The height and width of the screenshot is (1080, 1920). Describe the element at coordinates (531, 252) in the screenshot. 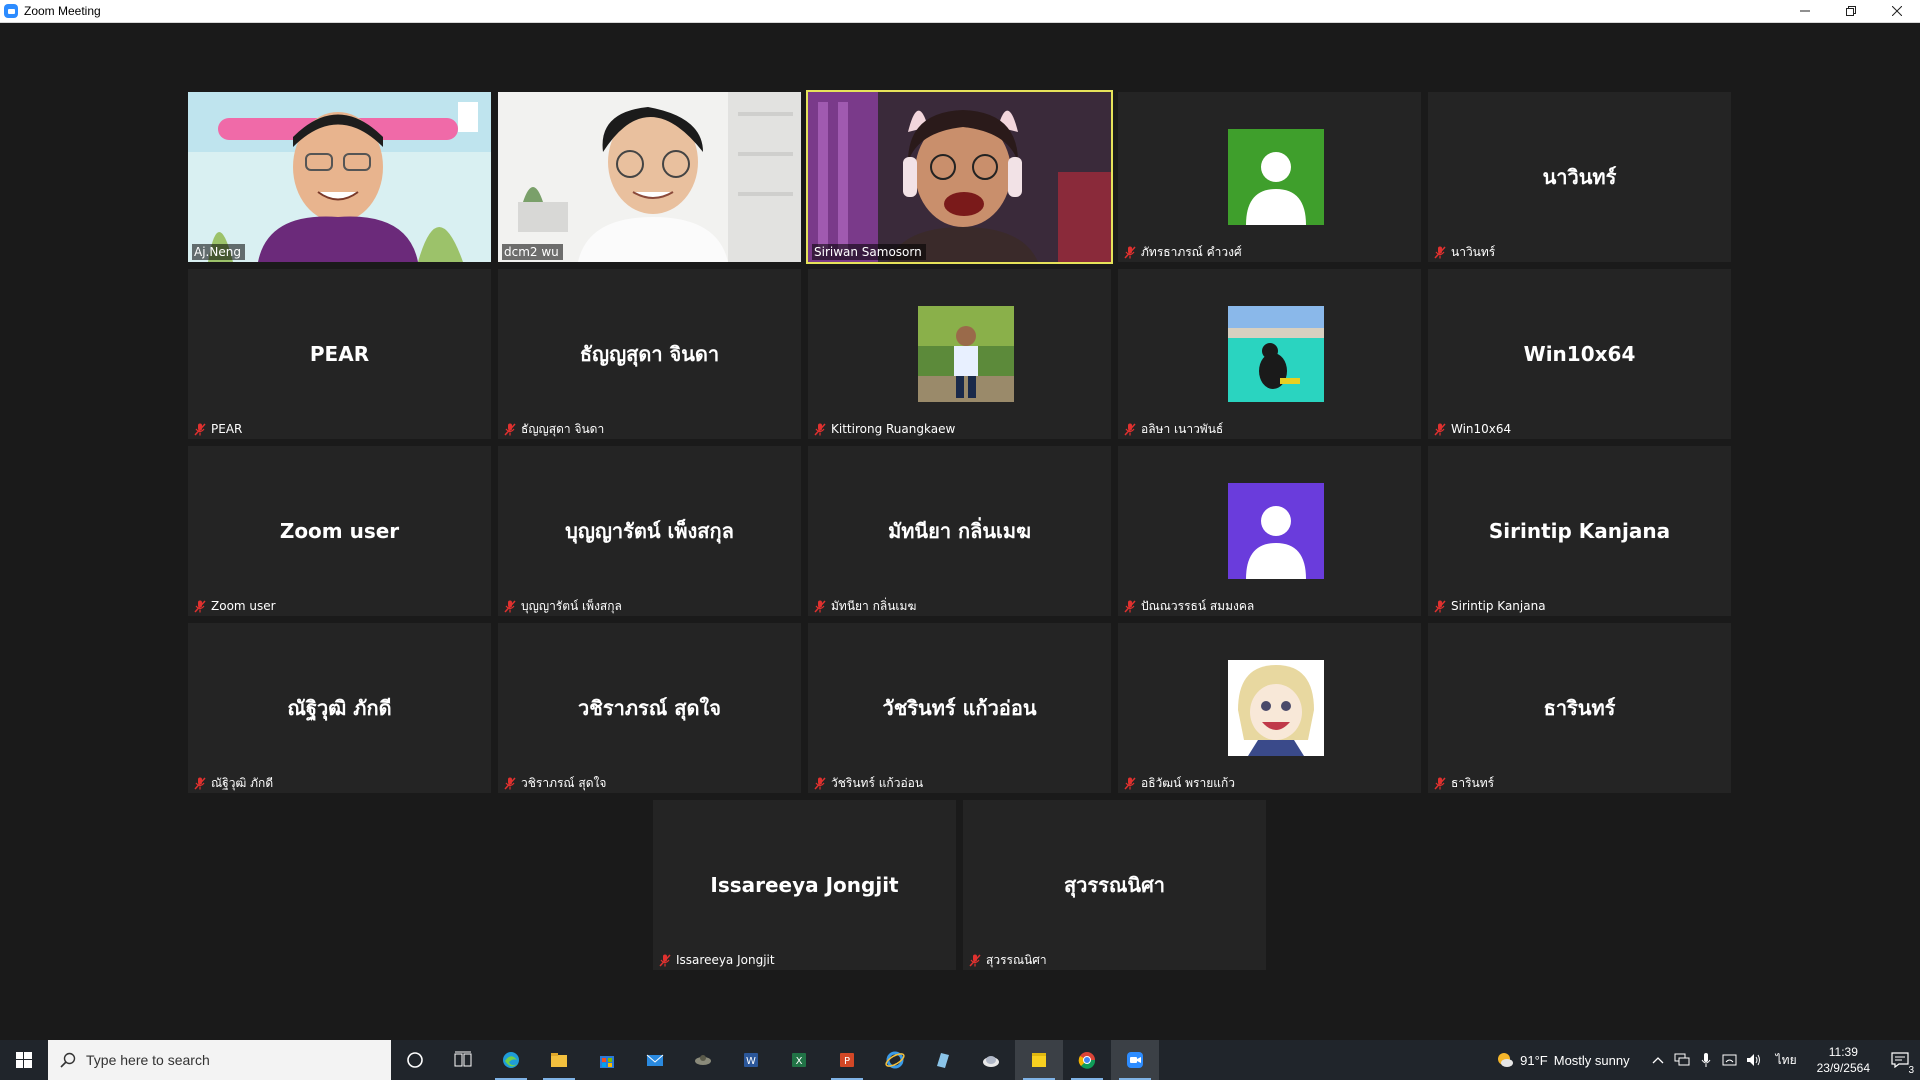

I see `participant-name: dcm2 wu` at that location.